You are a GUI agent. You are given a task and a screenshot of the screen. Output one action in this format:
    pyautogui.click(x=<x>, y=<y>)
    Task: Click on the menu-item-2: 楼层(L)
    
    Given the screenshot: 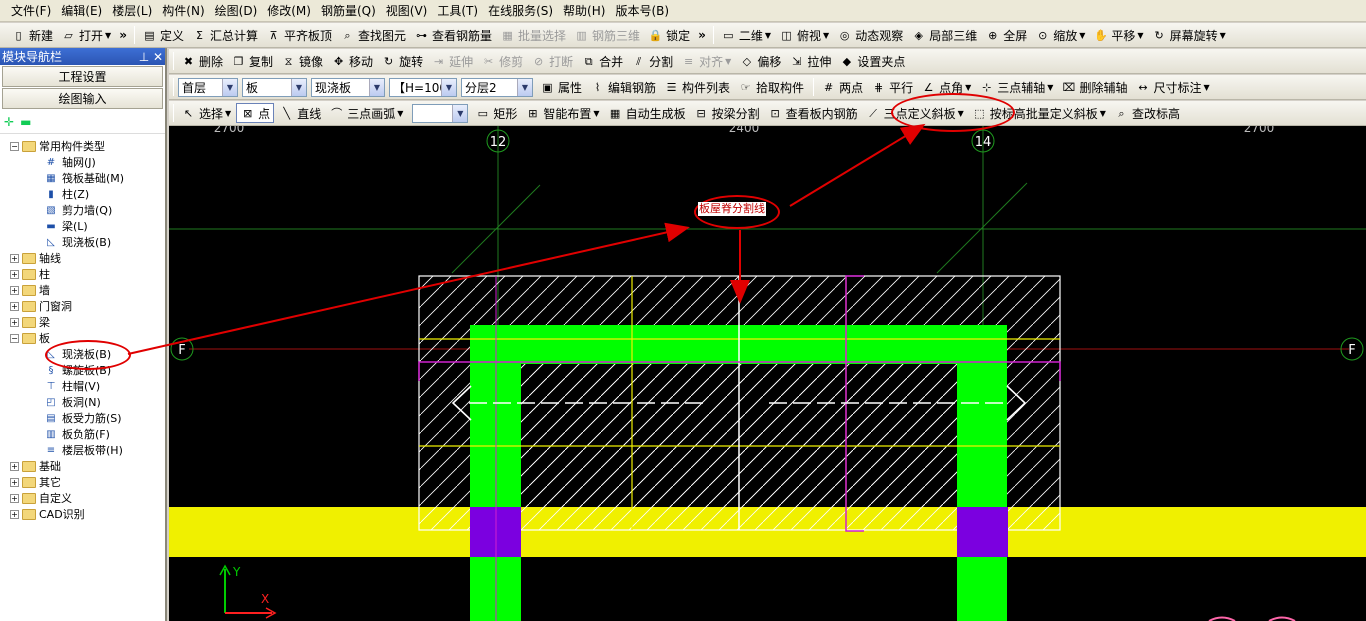 What is the action you would take?
    pyautogui.click(x=132, y=10)
    